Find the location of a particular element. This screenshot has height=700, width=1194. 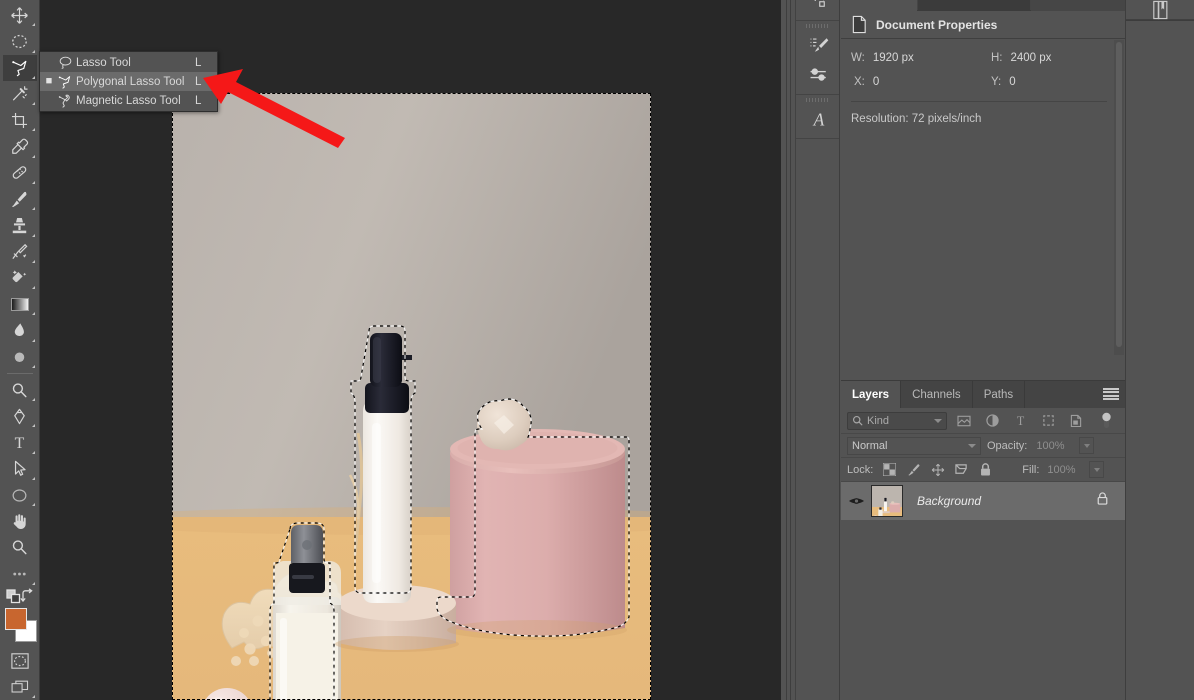

lock-all-button is located at coordinates (985, 469).